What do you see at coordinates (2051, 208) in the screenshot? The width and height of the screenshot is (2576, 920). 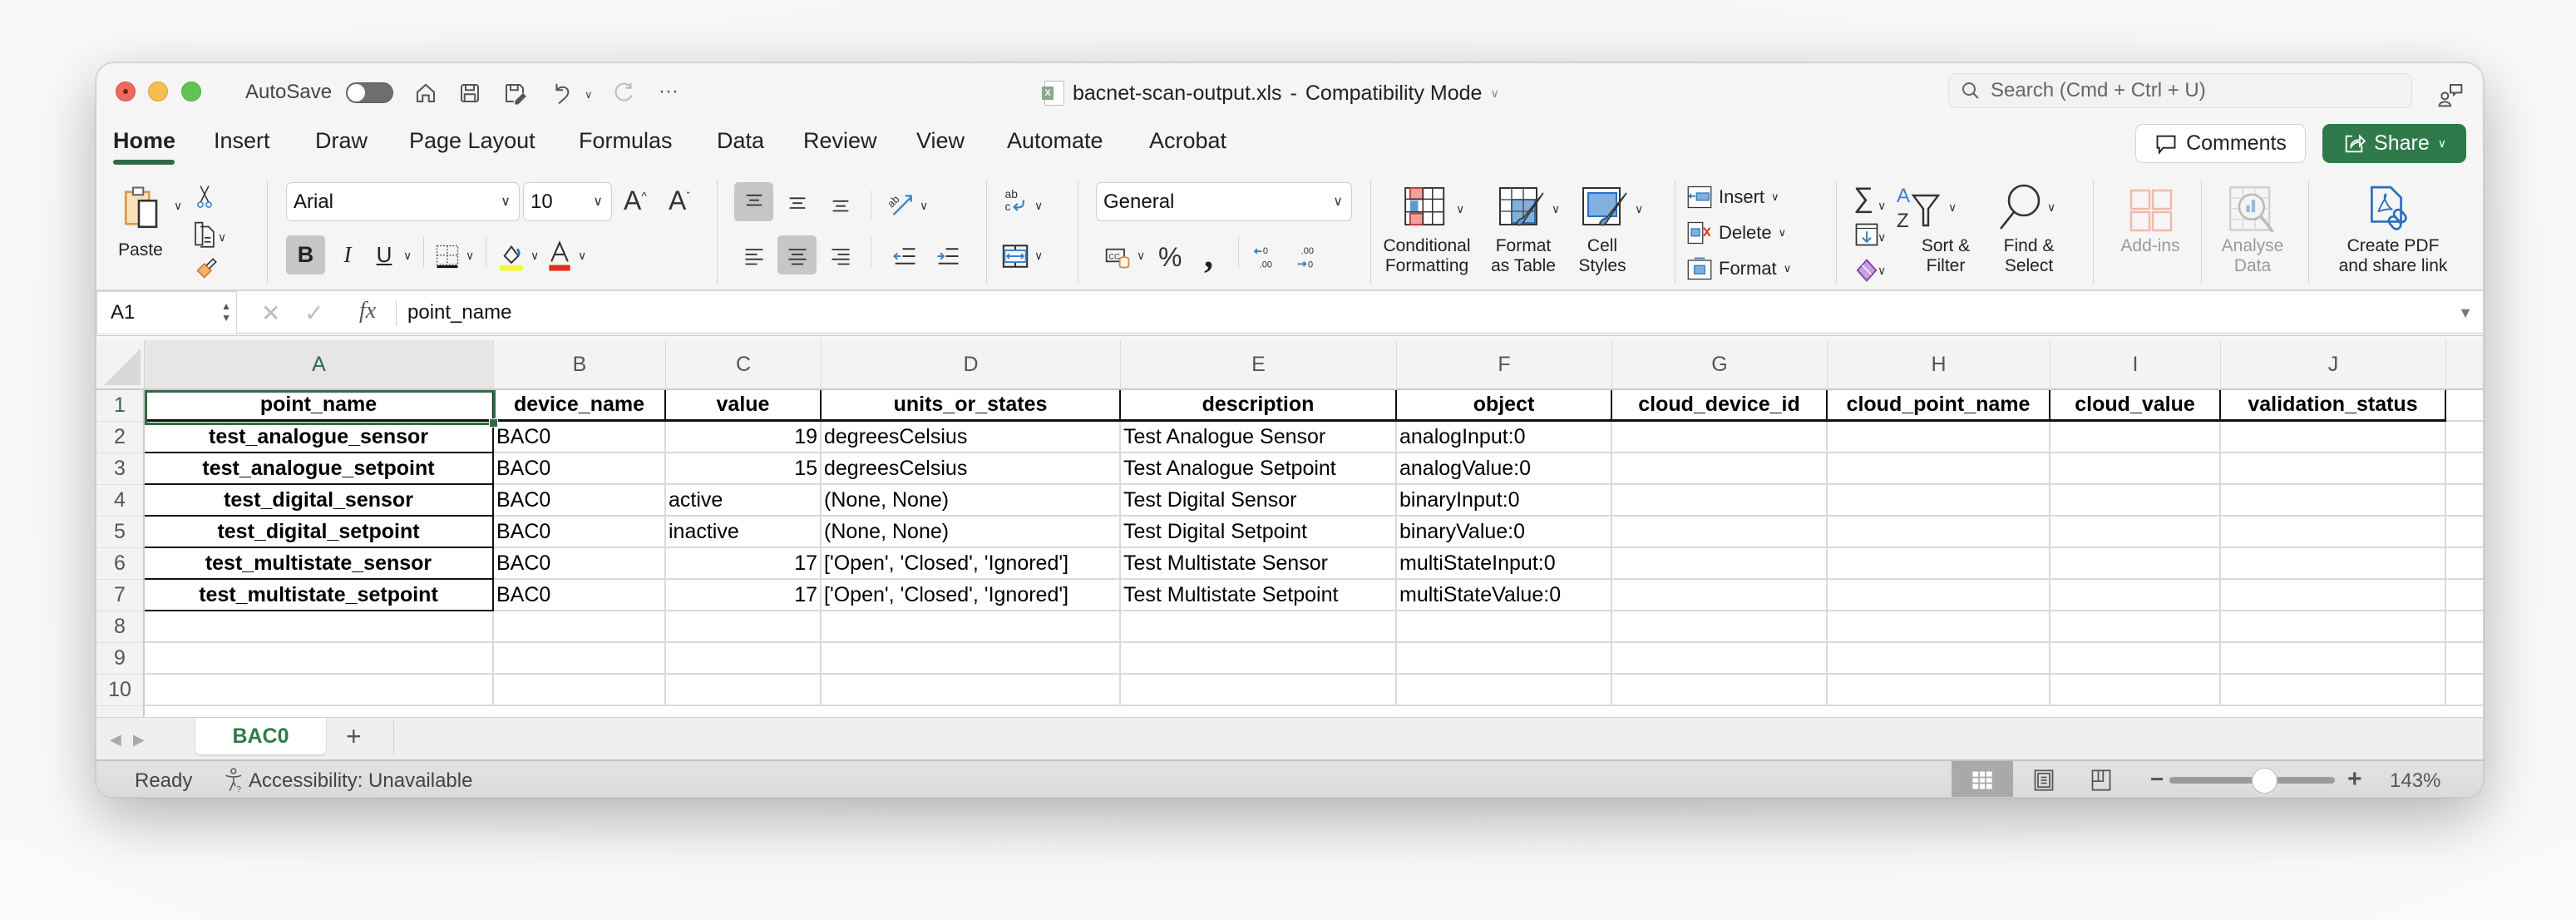 I see `find-select-dropdown-icon: ∨` at bounding box center [2051, 208].